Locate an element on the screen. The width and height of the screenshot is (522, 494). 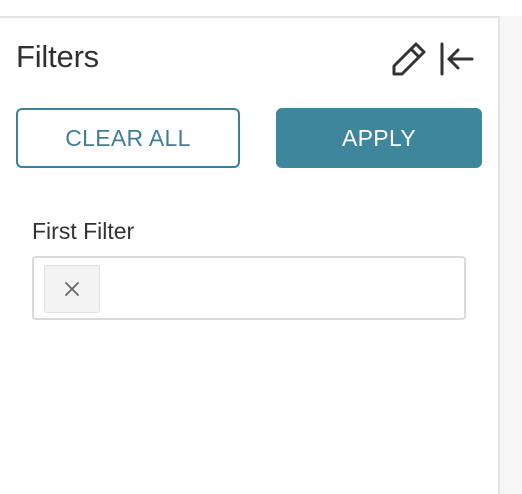
filter-label: First Filter is located at coordinates (83, 231).